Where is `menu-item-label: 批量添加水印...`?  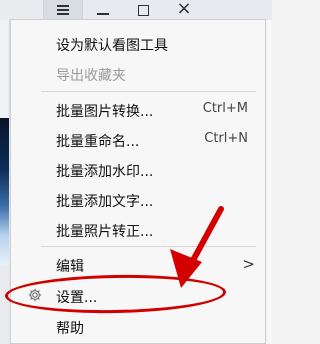
menu-item-label: 批量添加水印... is located at coordinates (105, 172).